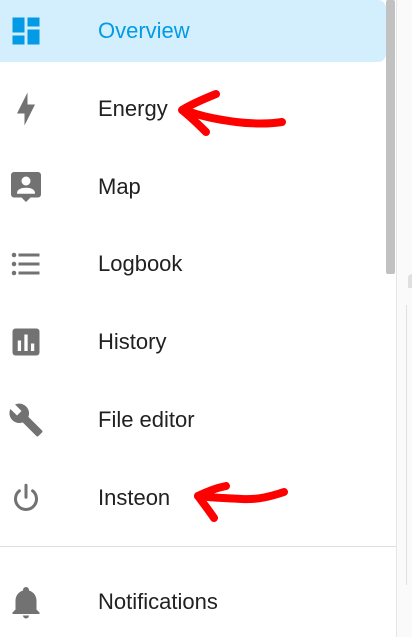  Describe the element at coordinates (198, 546) in the screenshot. I see `sidebar-divider` at that location.